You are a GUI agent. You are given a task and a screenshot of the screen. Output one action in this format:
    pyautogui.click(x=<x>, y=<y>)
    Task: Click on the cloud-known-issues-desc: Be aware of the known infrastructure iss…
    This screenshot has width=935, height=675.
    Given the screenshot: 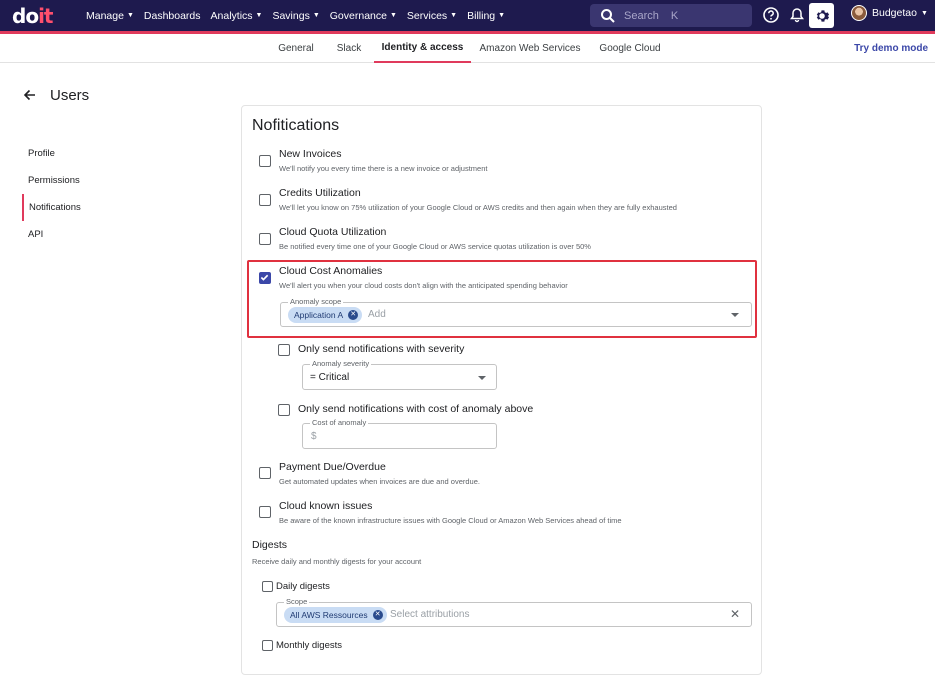 What is the action you would take?
    pyautogui.click(x=450, y=520)
    